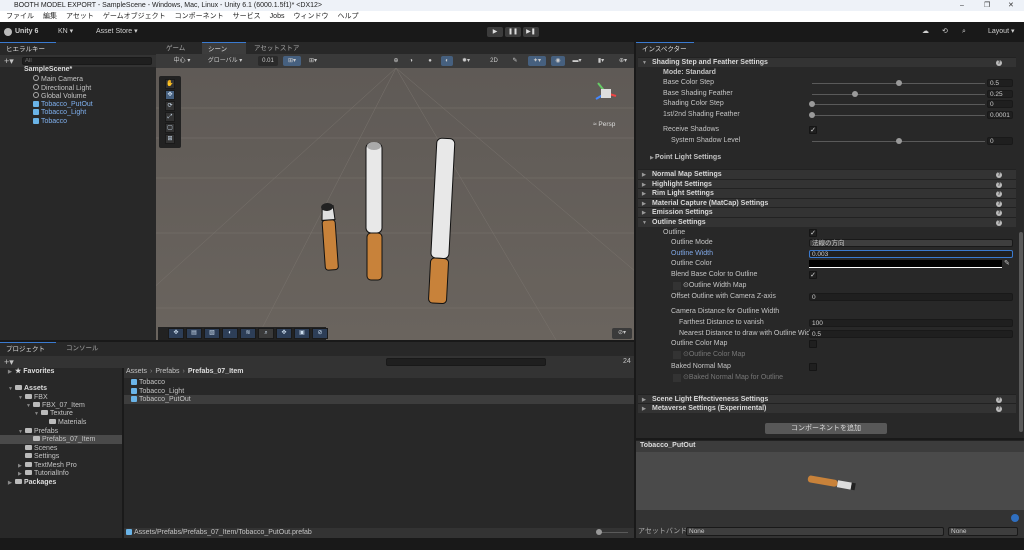 The image size is (1024, 550). What do you see at coordinates (911, 254) in the screenshot?
I see `number-input: 0.003` at bounding box center [911, 254].